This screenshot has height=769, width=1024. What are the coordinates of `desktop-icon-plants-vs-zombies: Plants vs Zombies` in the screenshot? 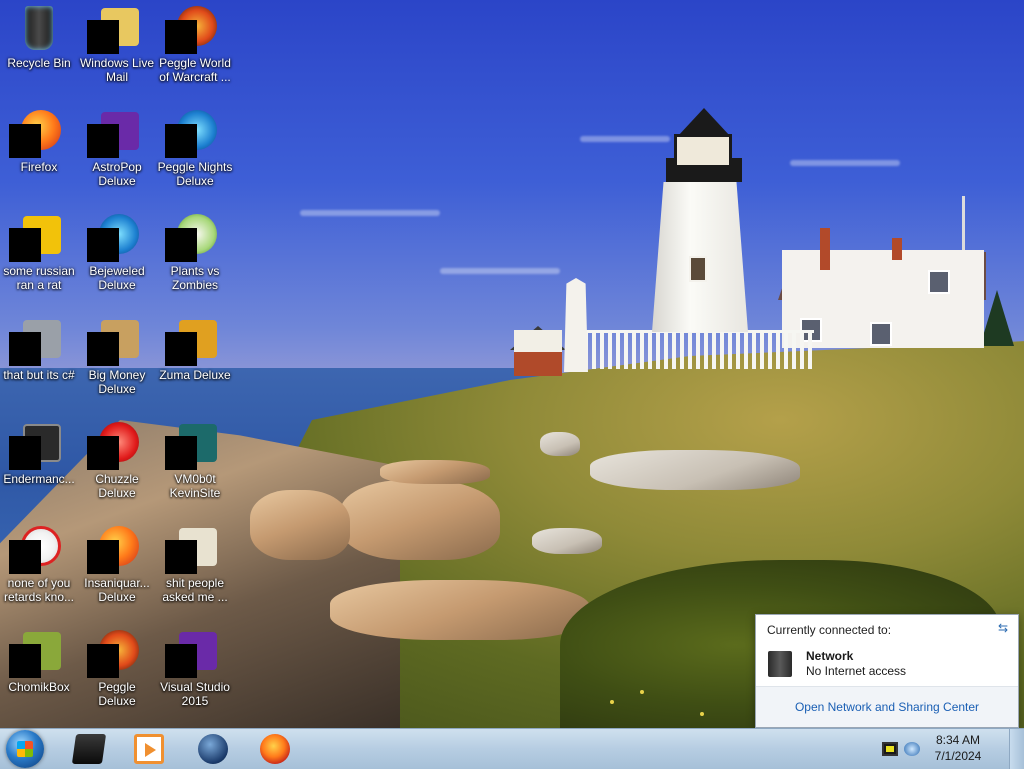 It's located at (195, 260).